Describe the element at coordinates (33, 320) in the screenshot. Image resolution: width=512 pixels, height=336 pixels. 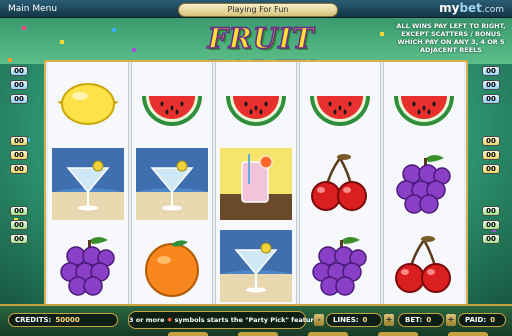
I see `credits-label: CREDITS:` at that location.